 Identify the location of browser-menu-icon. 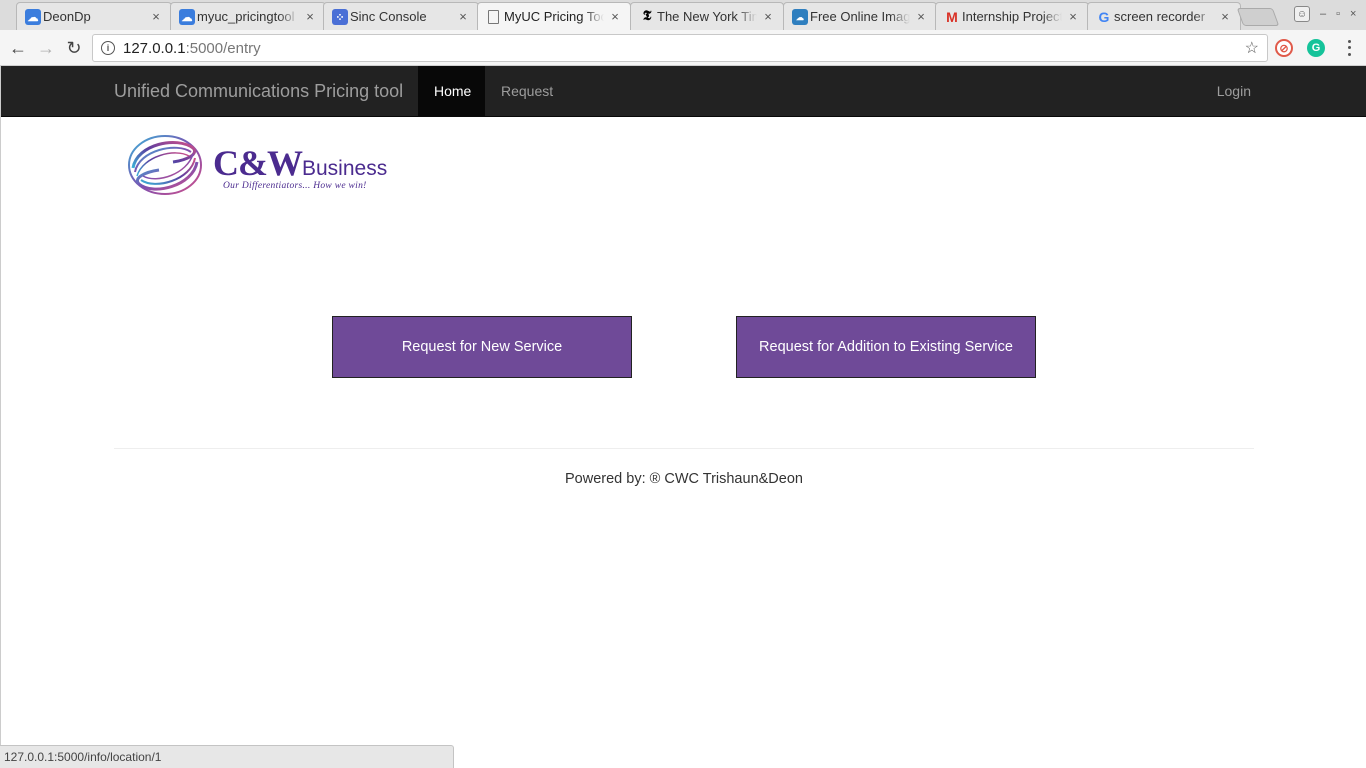
(1349, 48).